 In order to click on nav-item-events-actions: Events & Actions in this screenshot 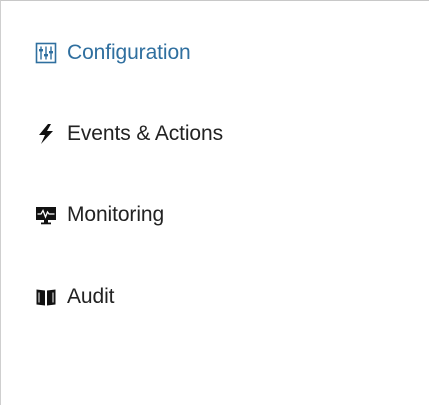, I will do `click(129, 134)`.